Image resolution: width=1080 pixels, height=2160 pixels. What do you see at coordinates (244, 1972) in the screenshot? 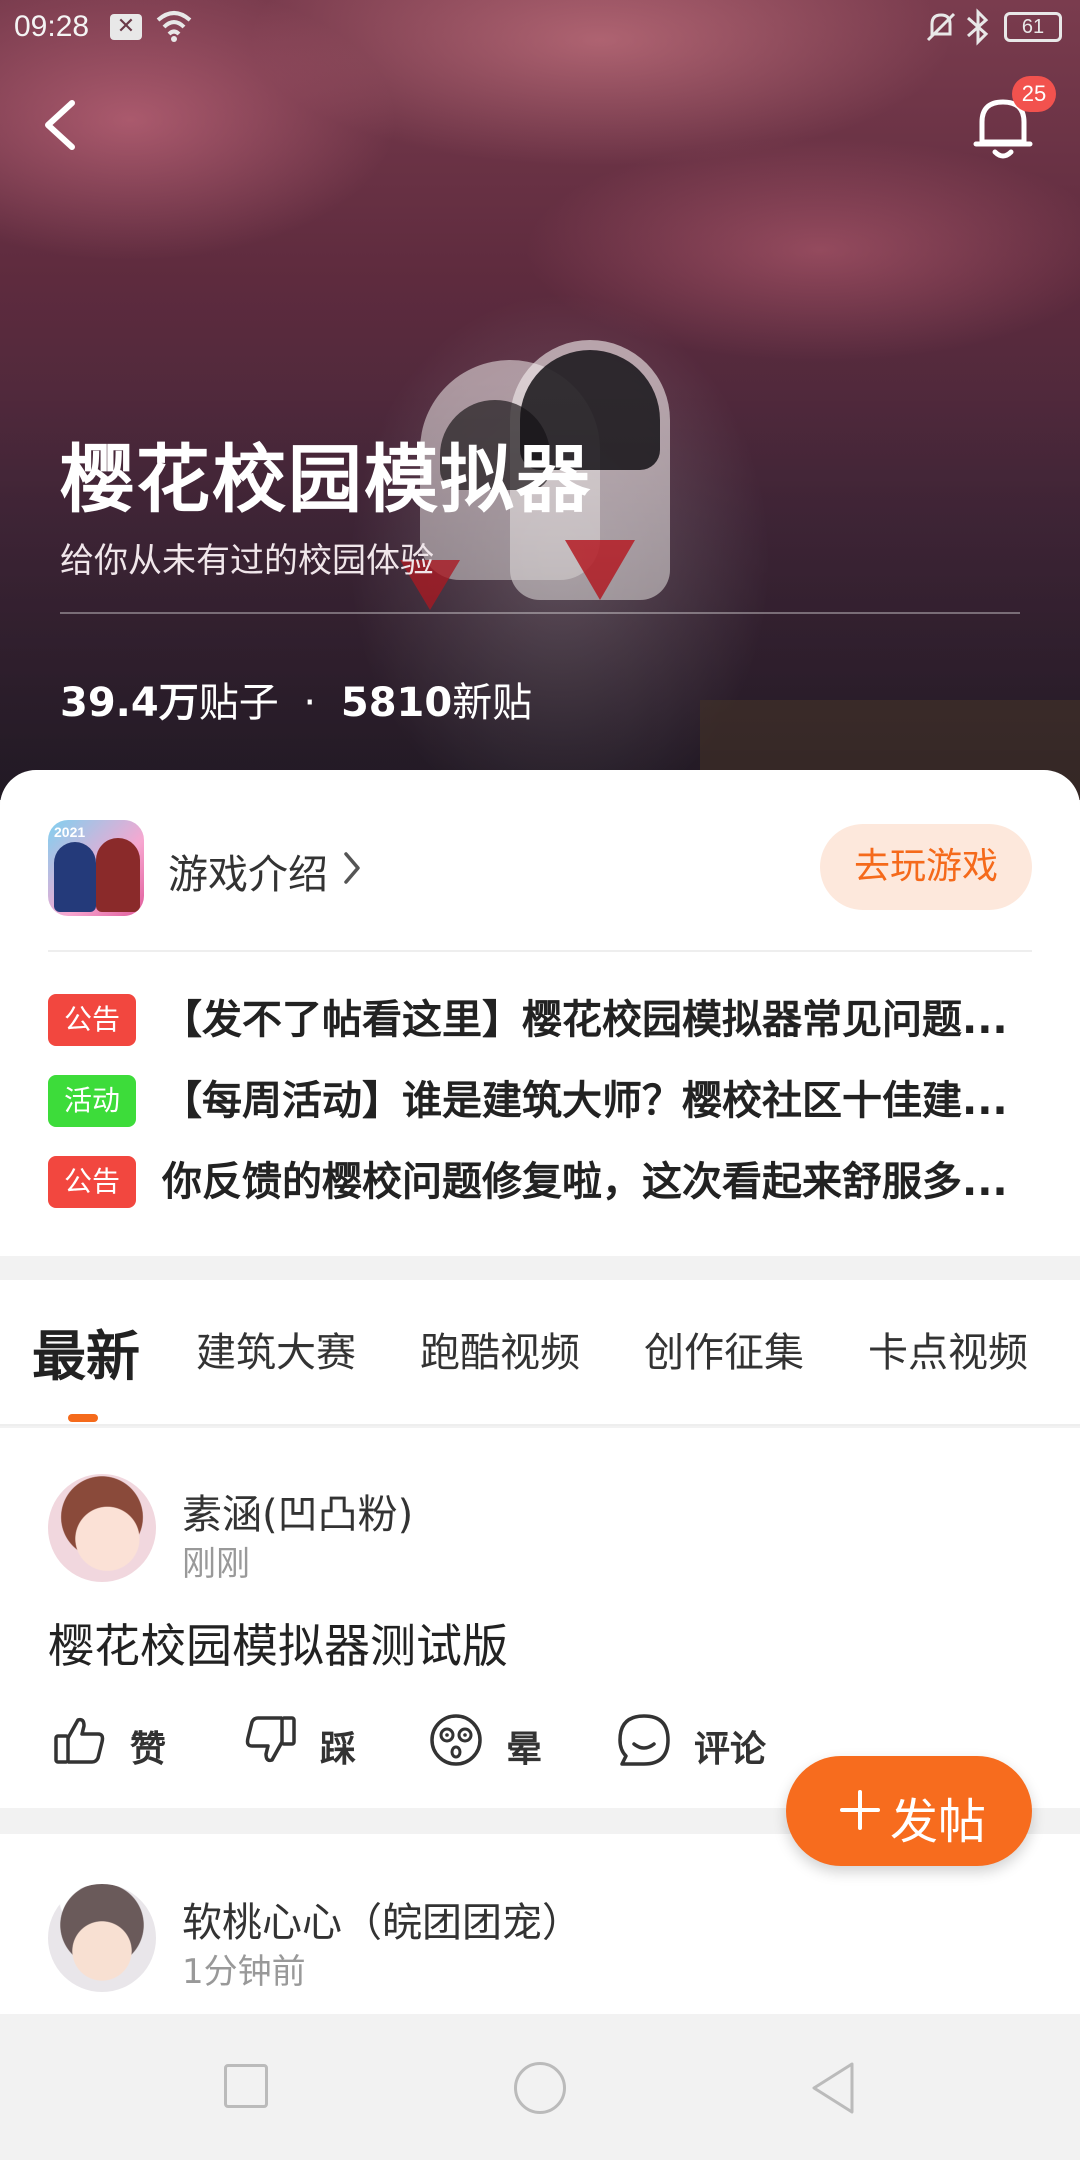
I see `post-time: 1分钟前` at bounding box center [244, 1972].